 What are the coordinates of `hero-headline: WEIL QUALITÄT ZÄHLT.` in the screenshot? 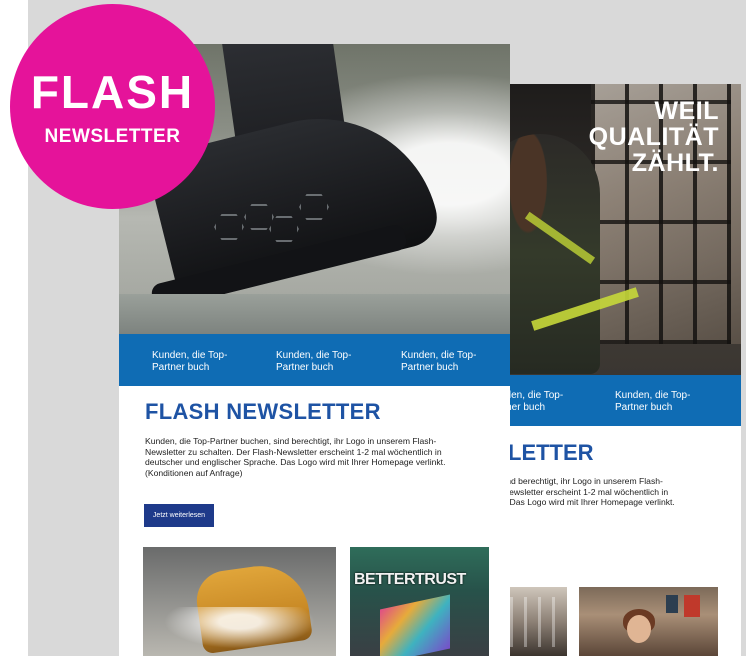 It's located at (653, 137).